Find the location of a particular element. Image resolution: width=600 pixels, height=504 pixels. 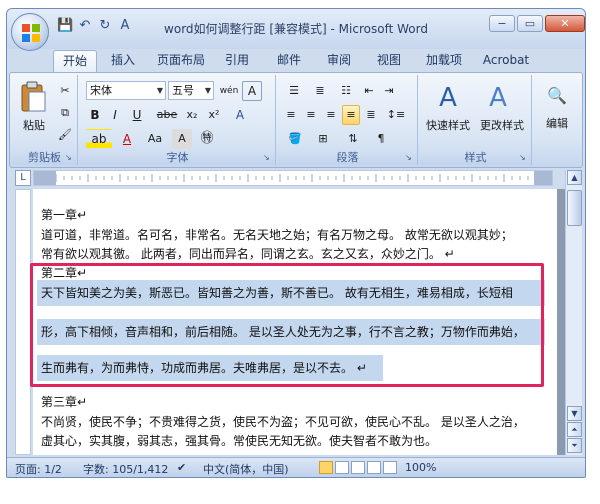

change-styles-icon: A is located at coordinates (498, 98).